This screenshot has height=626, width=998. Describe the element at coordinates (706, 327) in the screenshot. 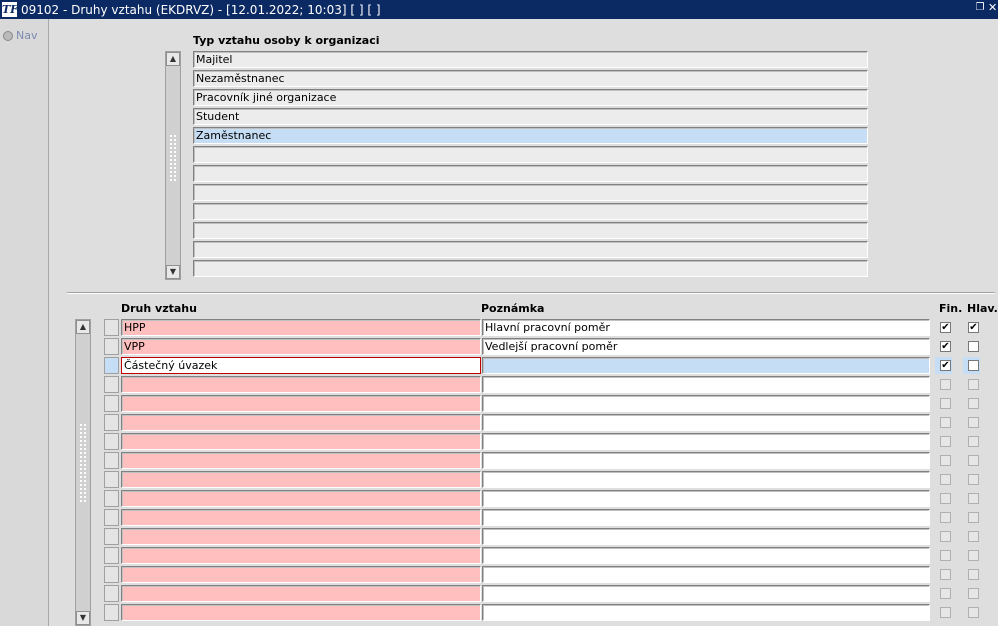

I see `poznamka-field: Hlavní pracovní poměr` at that location.